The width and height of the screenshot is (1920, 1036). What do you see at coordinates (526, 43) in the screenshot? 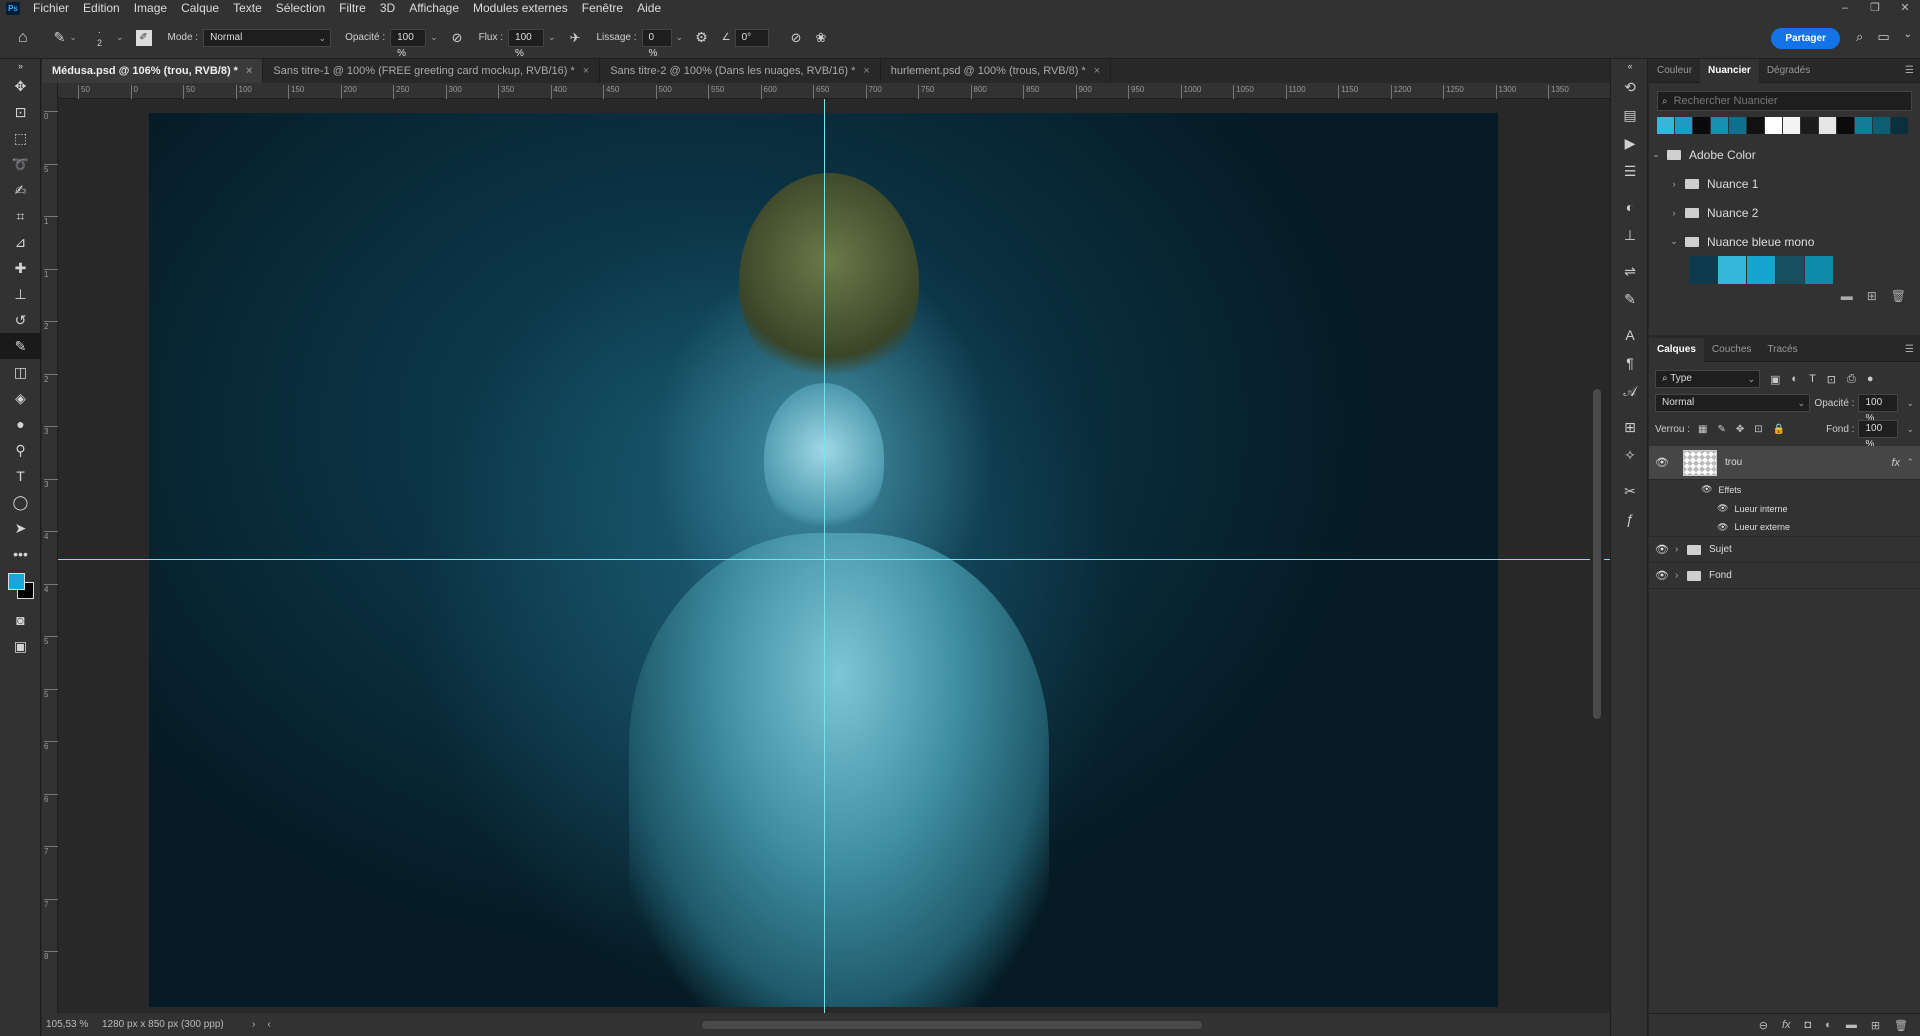
I see `flow-input: 100 %` at bounding box center [526, 43].